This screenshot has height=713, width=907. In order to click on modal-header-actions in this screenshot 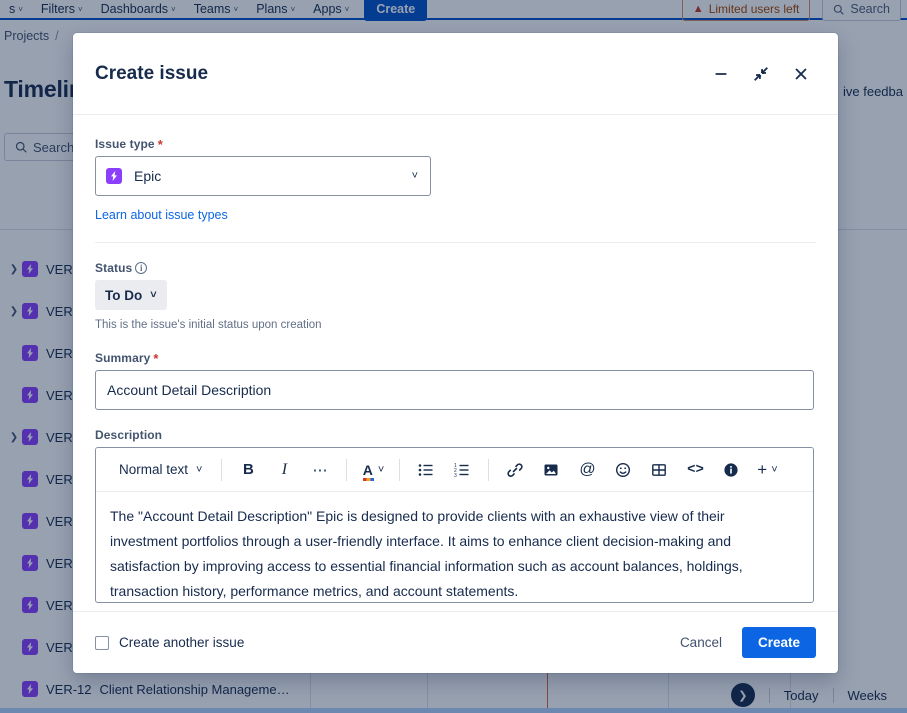, I will do `click(761, 74)`.